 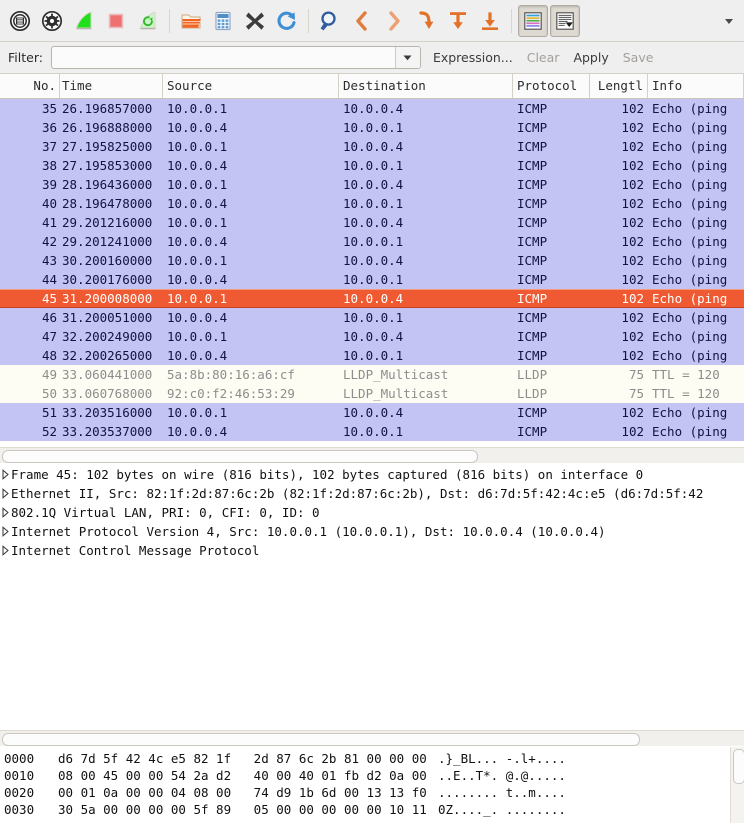 I want to click on column-header-no: No., so click(x=30, y=86).